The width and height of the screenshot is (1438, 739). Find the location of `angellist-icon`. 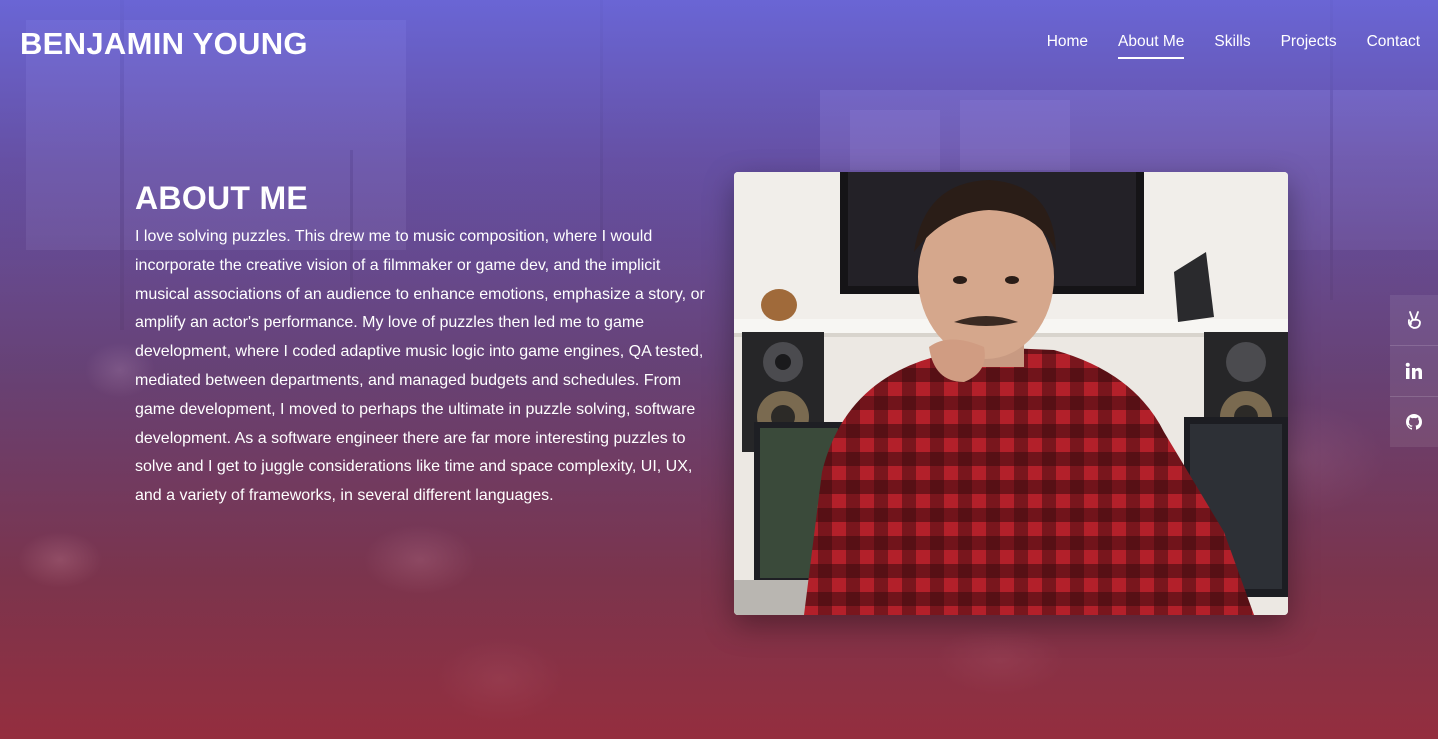

angellist-icon is located at coordinates (1414, 320).